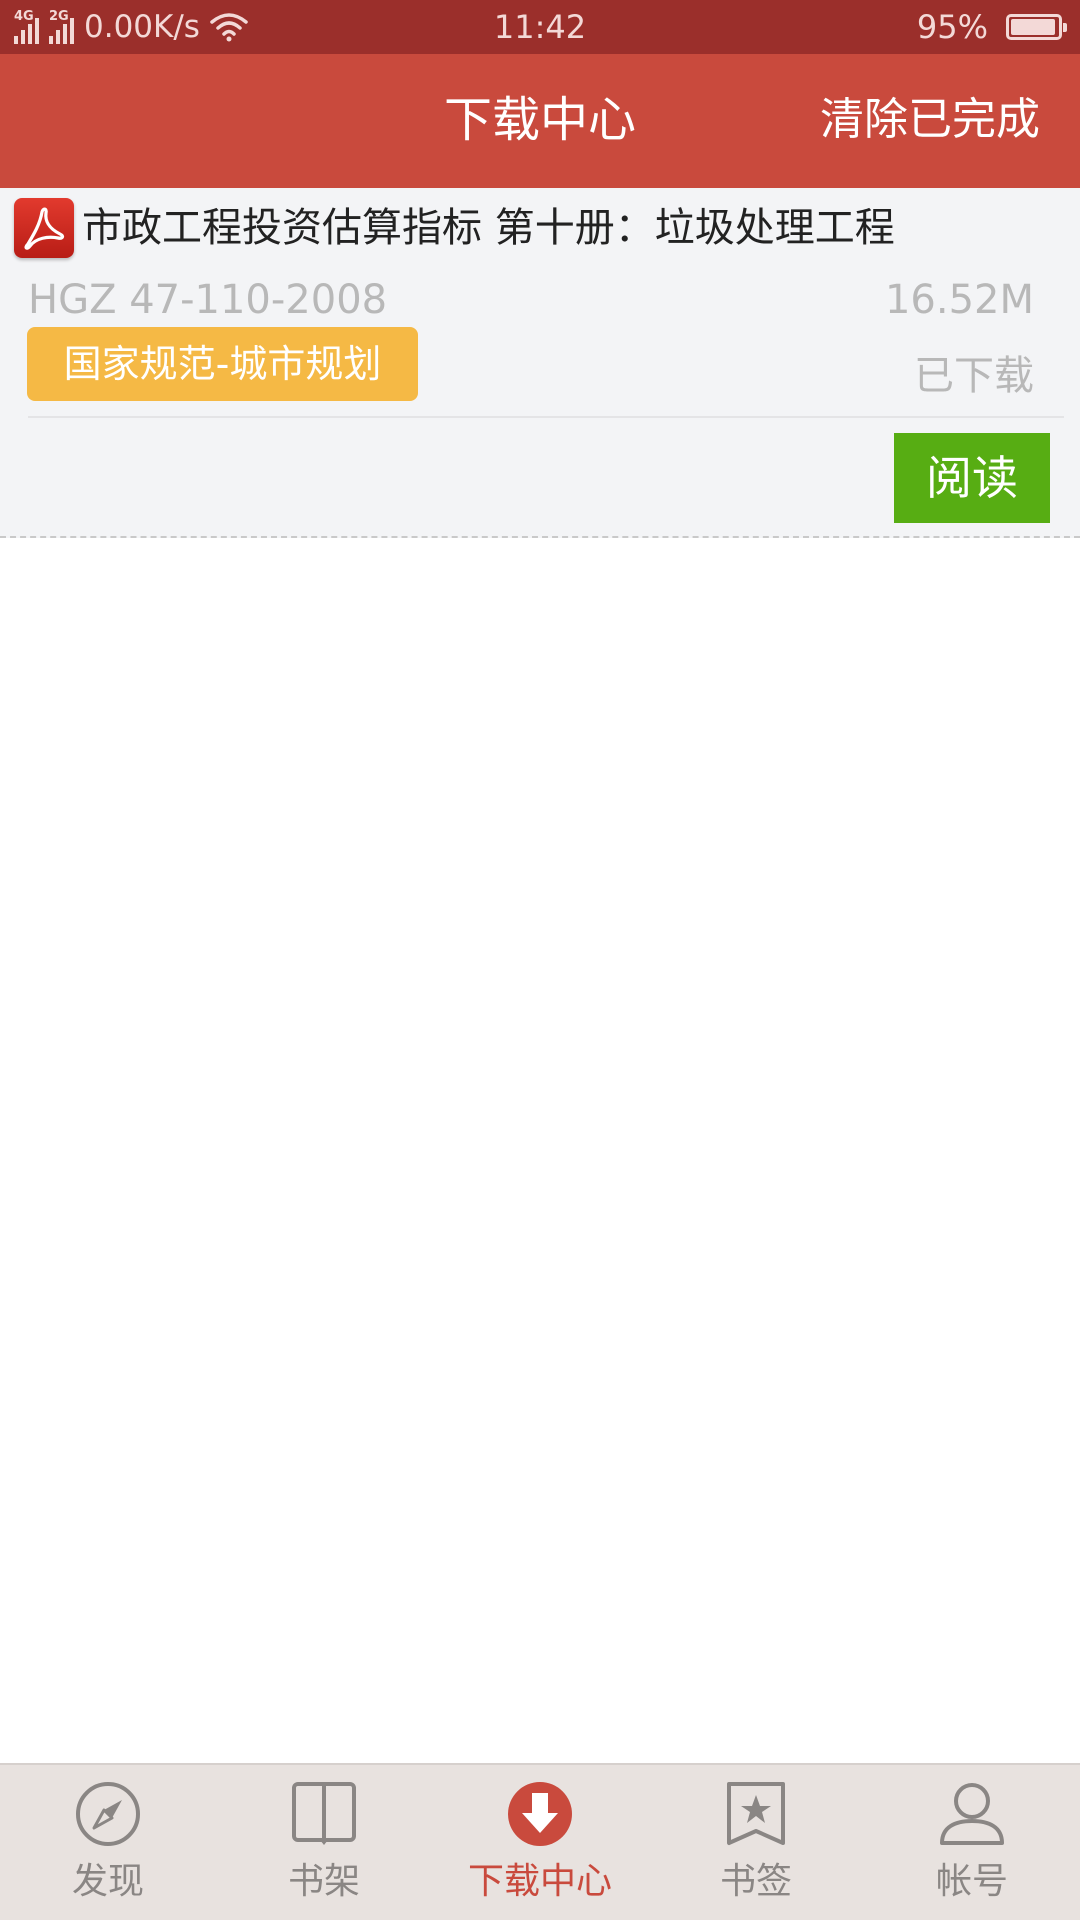 This screenshot has height=1920, width=1080. Describe the element at coordinates (952, 27) in the screenshot. I see `battery-percent: 95%` at that location.